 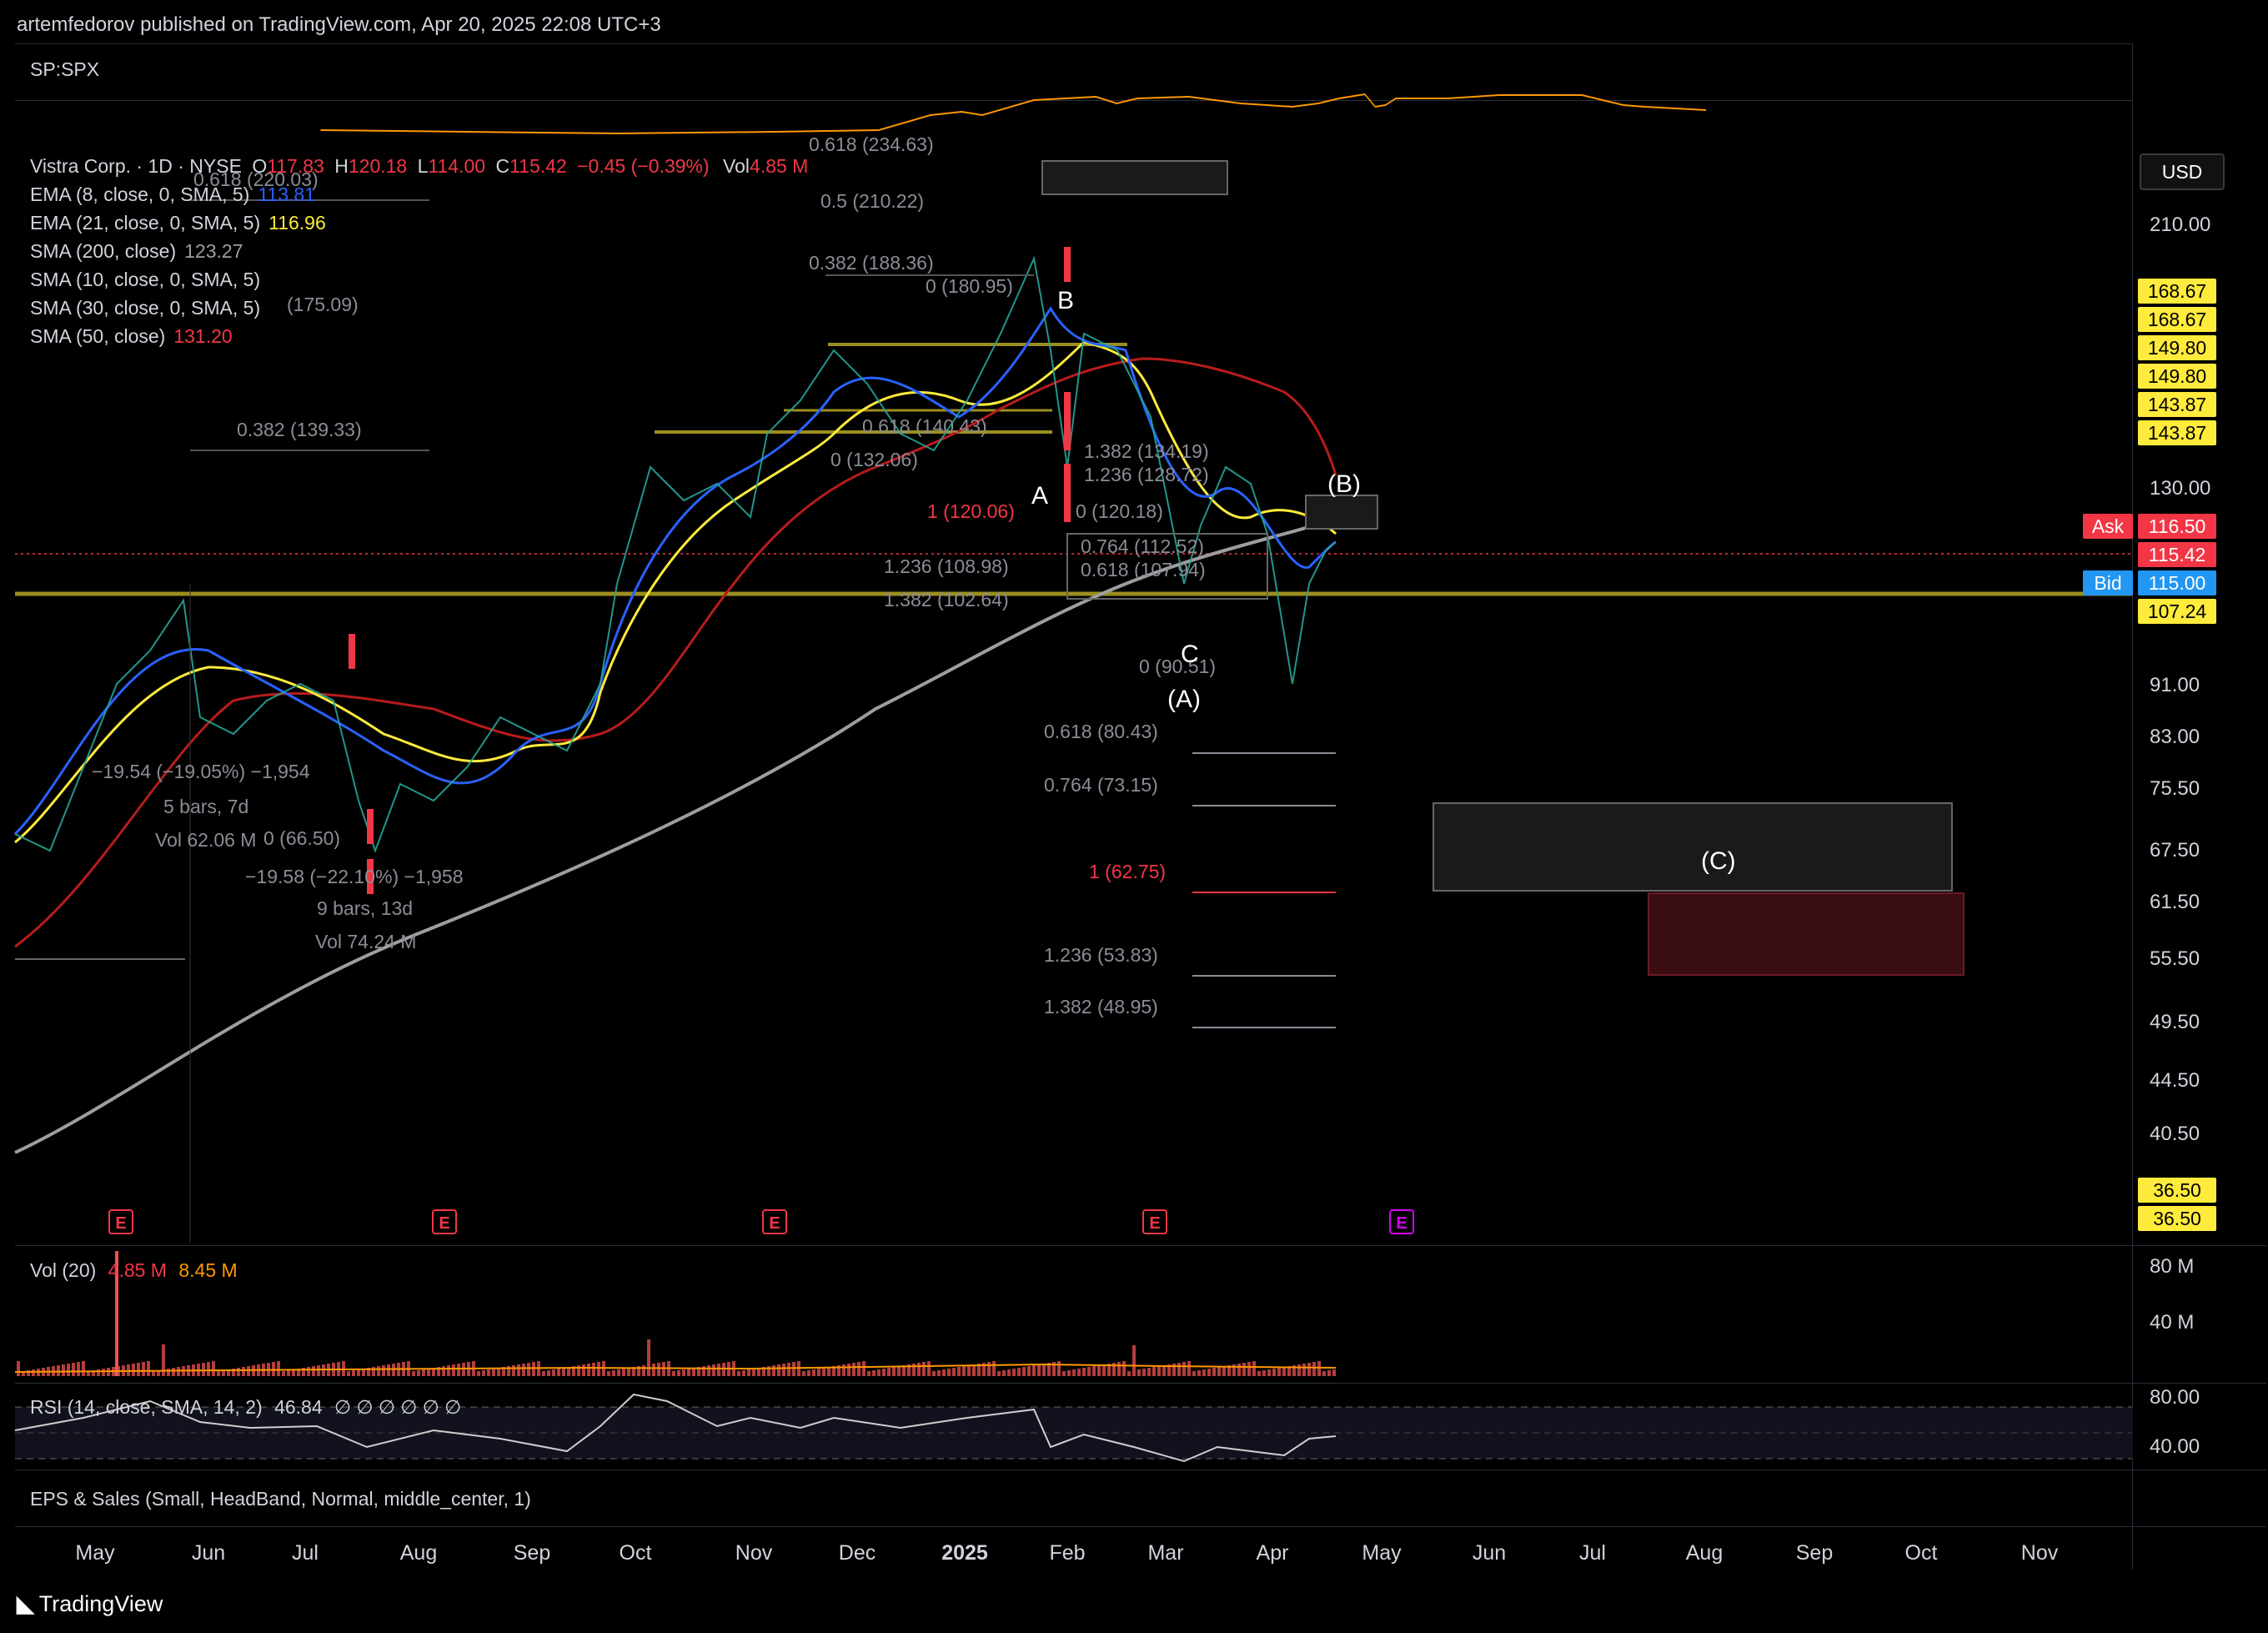 What do you see at coordinates (136, 251) in the screenshot?
I see `indicator-legend-item: SMA (200, close) 123.27` at bounding box center [136, 251].